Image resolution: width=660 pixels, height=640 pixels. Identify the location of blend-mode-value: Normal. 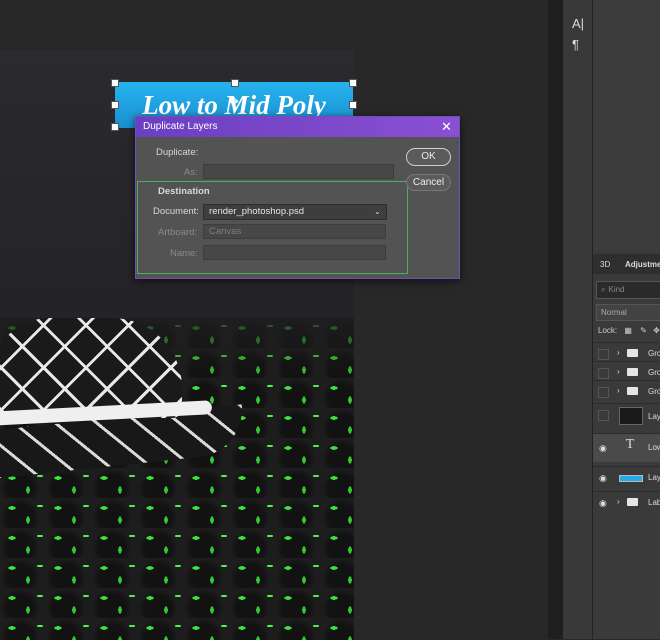
(614, 312).